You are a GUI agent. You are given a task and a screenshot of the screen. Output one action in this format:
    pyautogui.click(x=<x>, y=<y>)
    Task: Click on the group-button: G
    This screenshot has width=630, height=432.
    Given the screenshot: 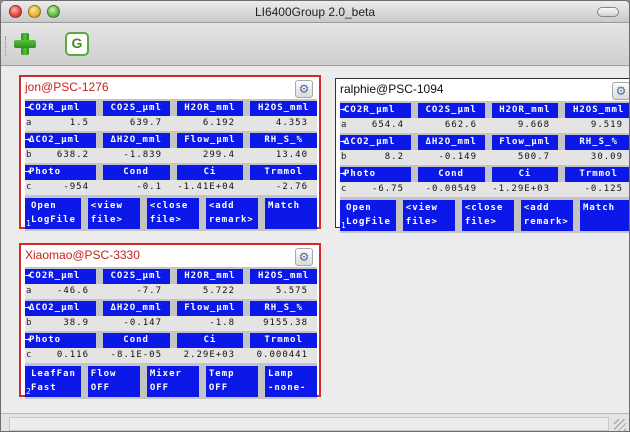 What is the action you would take?
    pyautogui.click(x=77, y=44)
    